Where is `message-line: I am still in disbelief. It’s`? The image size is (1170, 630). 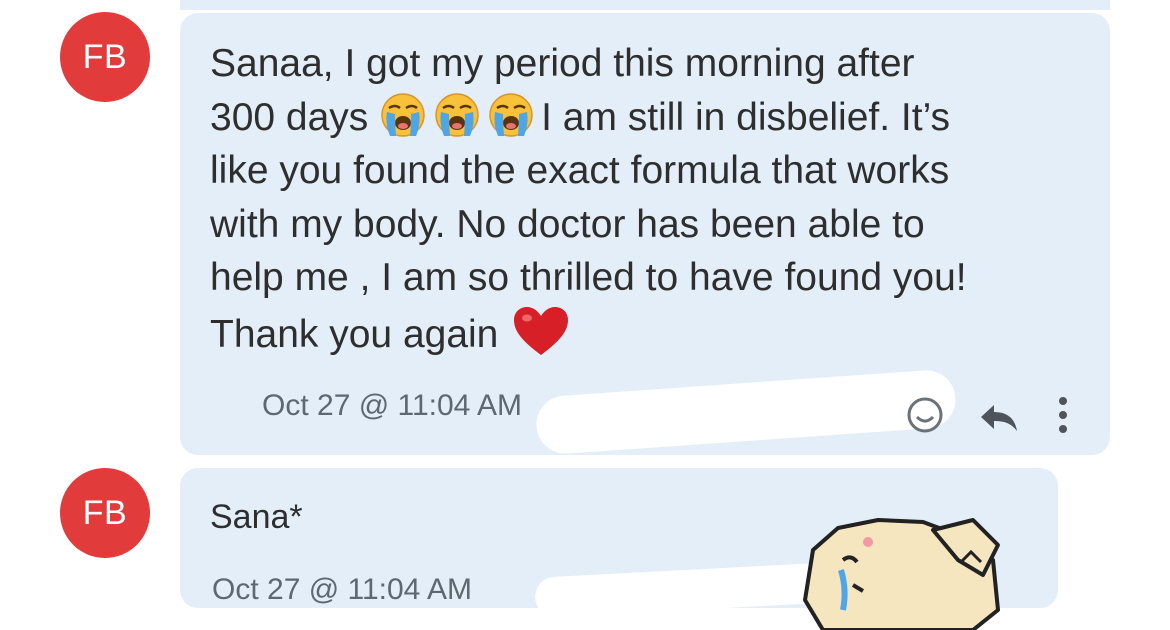 message-line: I am still in disbelief. It’s is located at coordinates (746, 117).